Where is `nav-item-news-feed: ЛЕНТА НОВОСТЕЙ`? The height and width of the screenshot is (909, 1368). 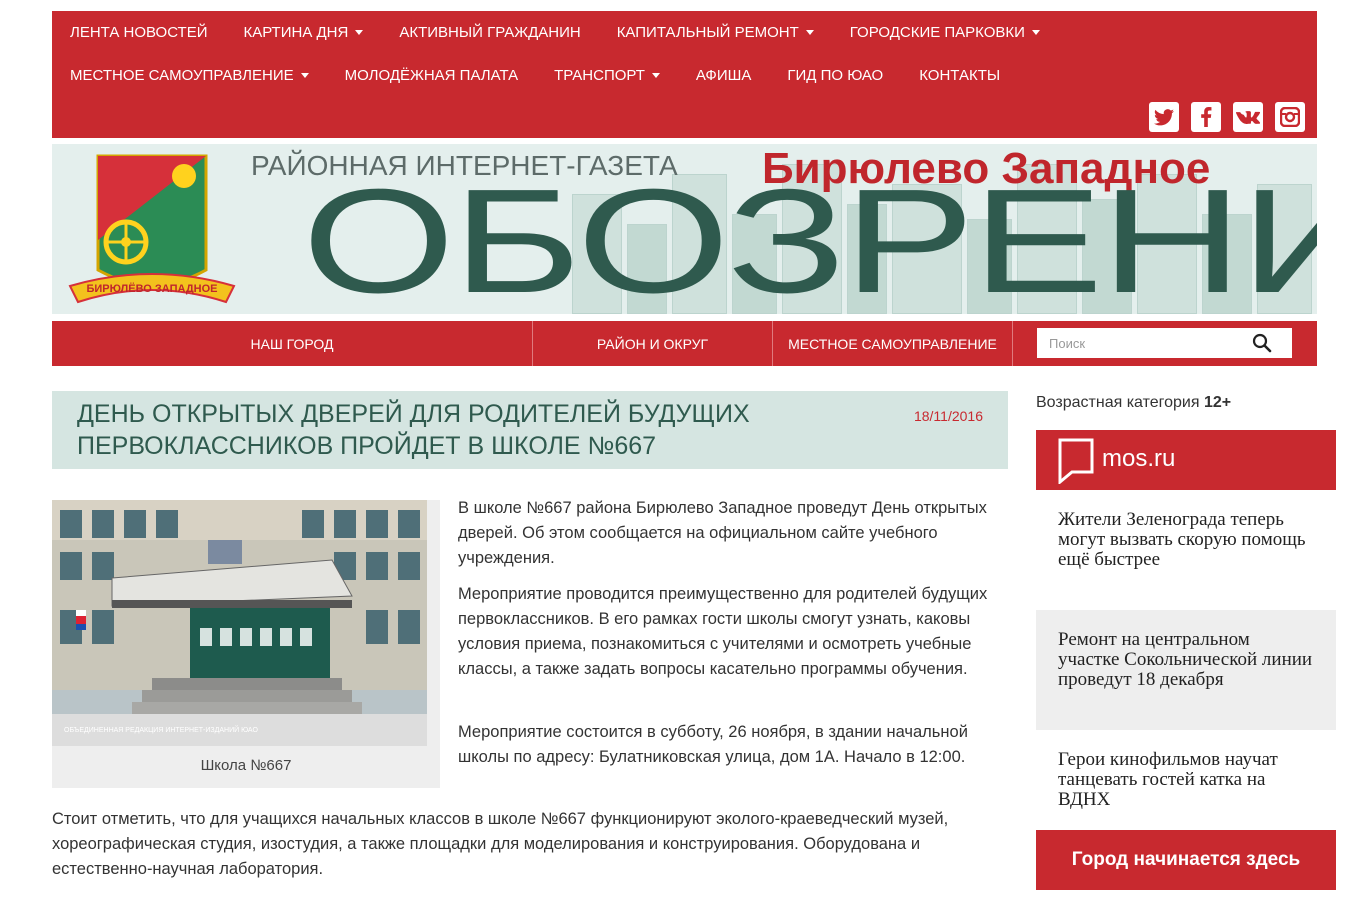 nav-item-news-feed: ЛЕНТА НОВОСТЕЙ is located at coordinates (138, 32).